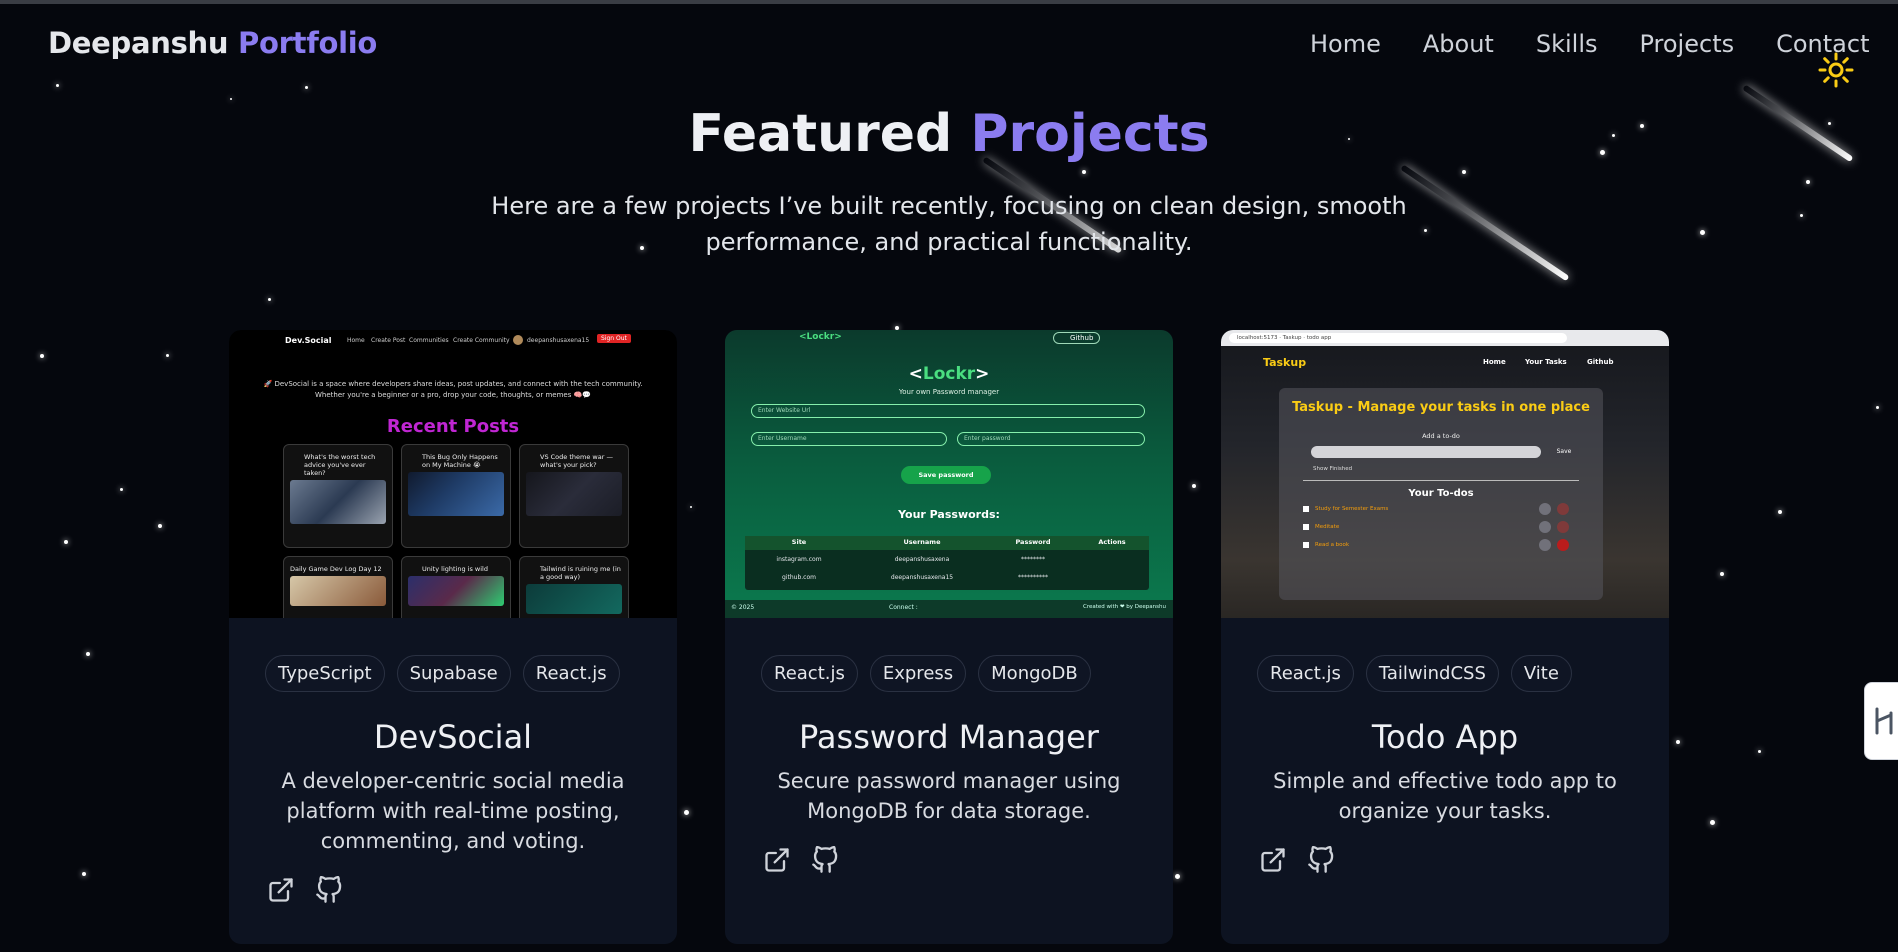 This screenshot has height=952, width=1898. Describe the element at coordinates (388, 340) in the screenshot. I see `ds-nav-create: Create Post` at that location.